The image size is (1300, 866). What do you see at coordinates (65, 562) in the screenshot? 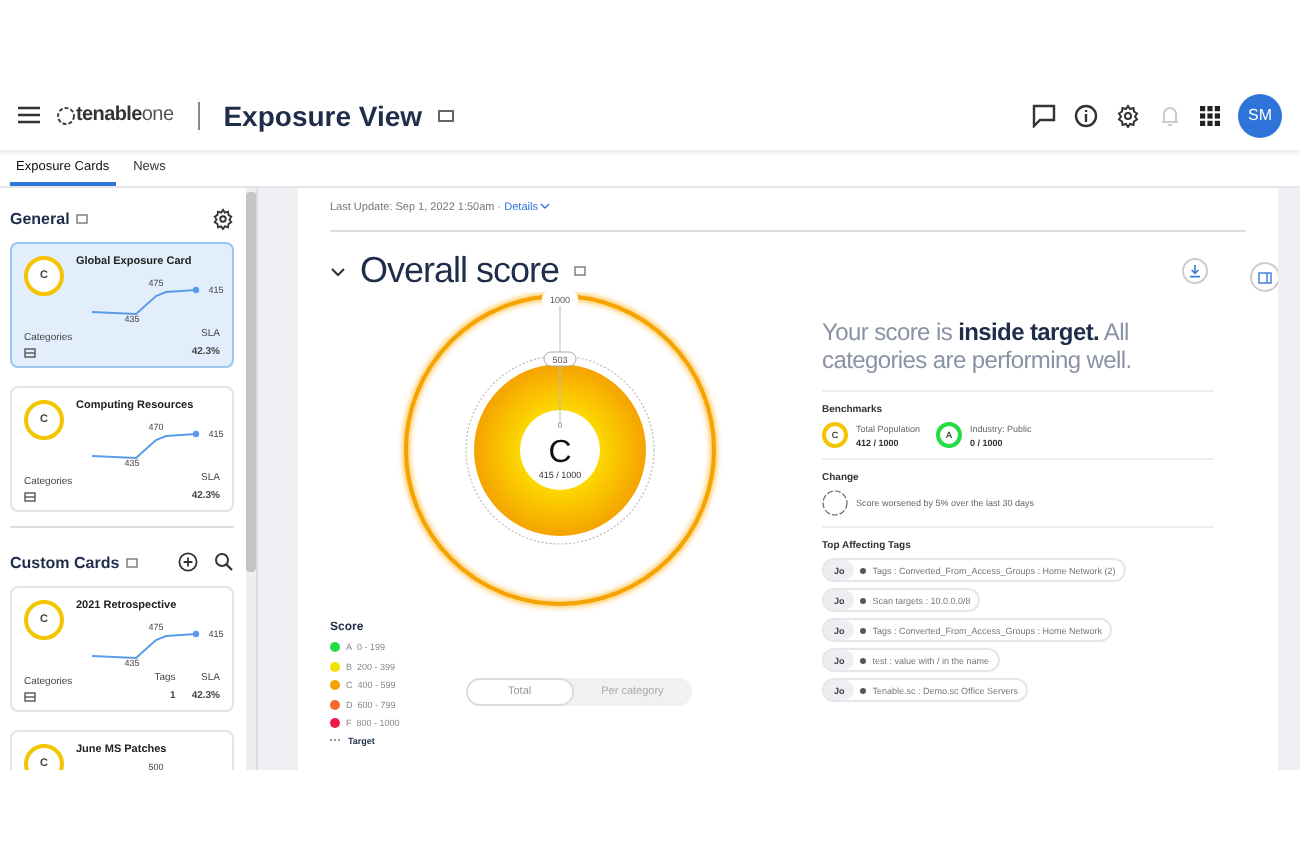
I see `section-title: Custom Cards` at bounding box center [65, 562].